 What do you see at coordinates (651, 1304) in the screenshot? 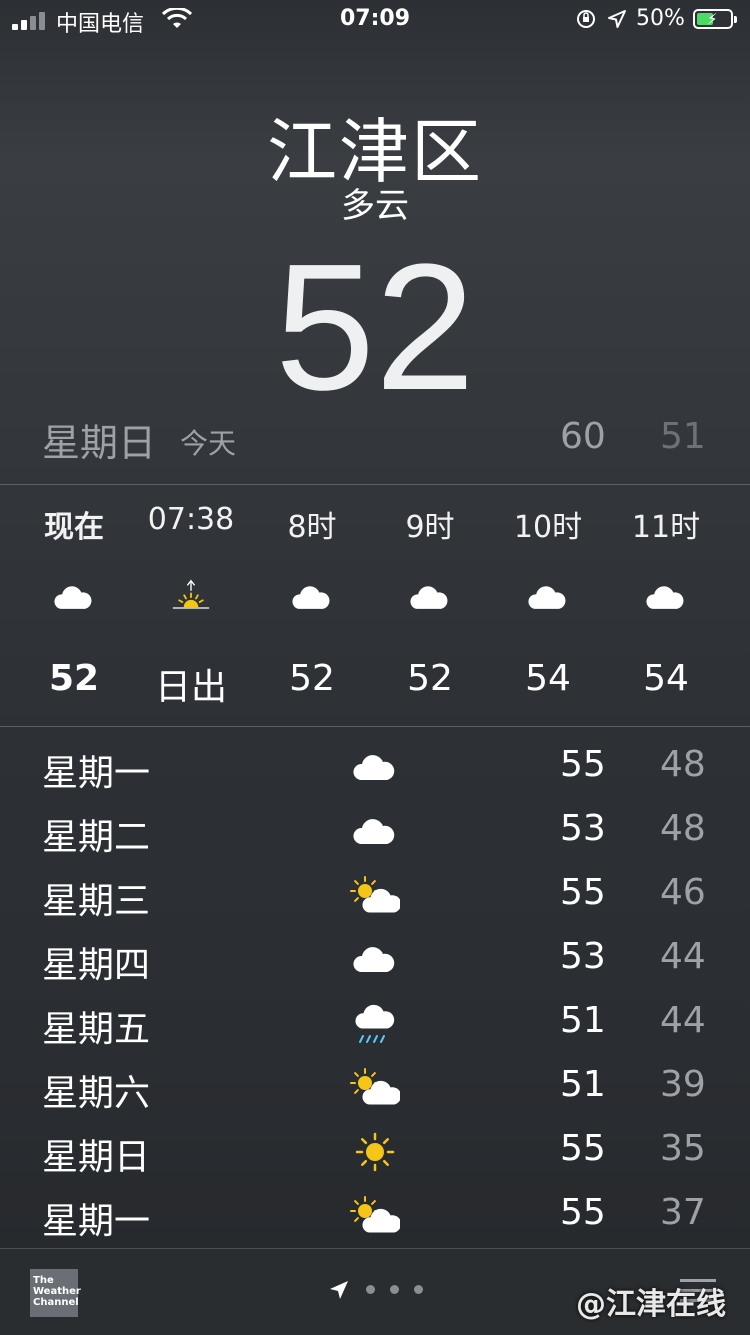
I see `watermark: @江津在线` at bounding box center [651, 1304].